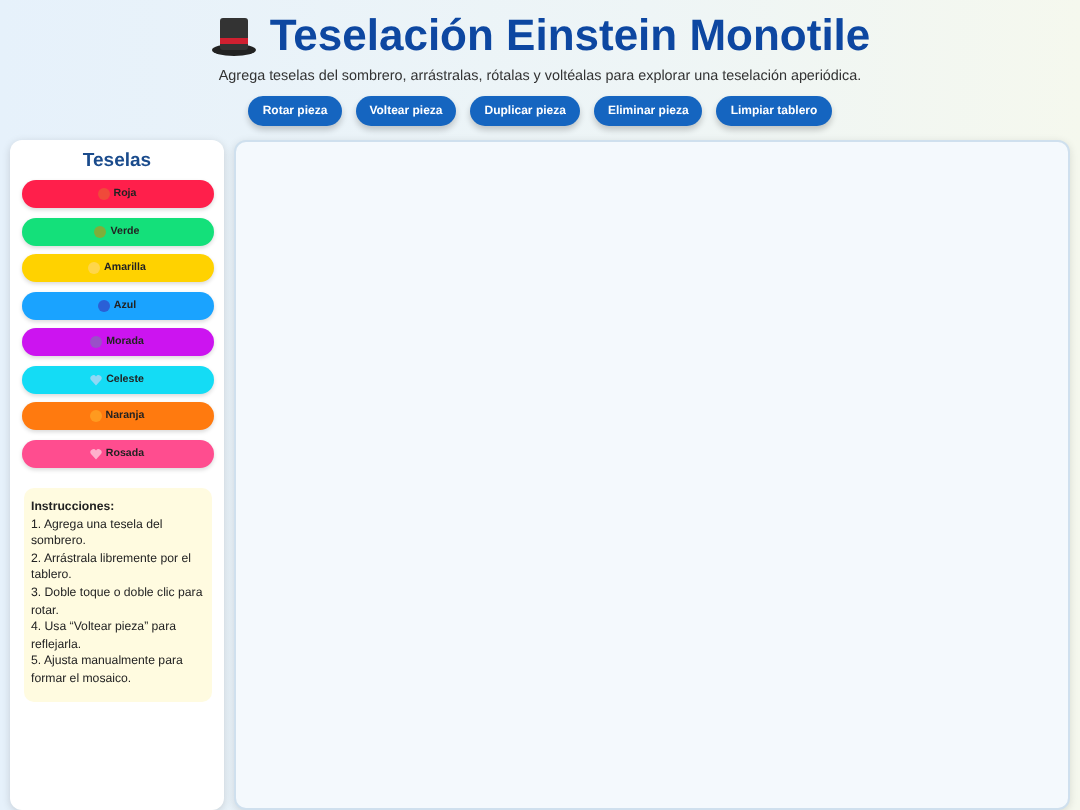  What do you see at coordinates (233, 36) in the screenshot?
I see `top-hat-icon` at bounding box center [233, 36].